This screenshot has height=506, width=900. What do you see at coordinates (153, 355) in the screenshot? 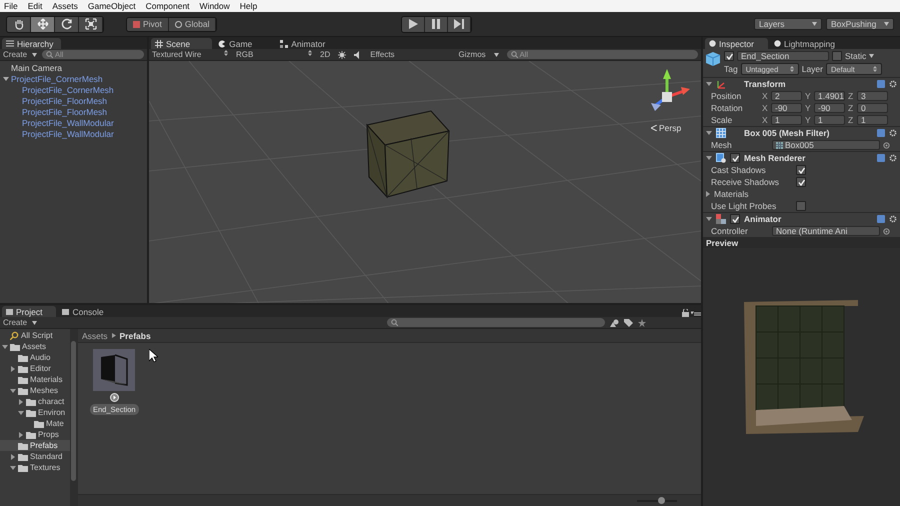
I see `cursor-icon` at bounding box center [153, 355].